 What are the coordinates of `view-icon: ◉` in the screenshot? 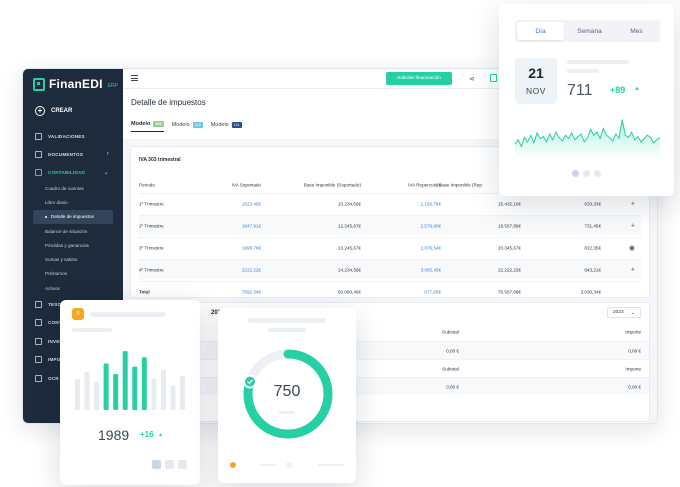 It's located at (632, 248).